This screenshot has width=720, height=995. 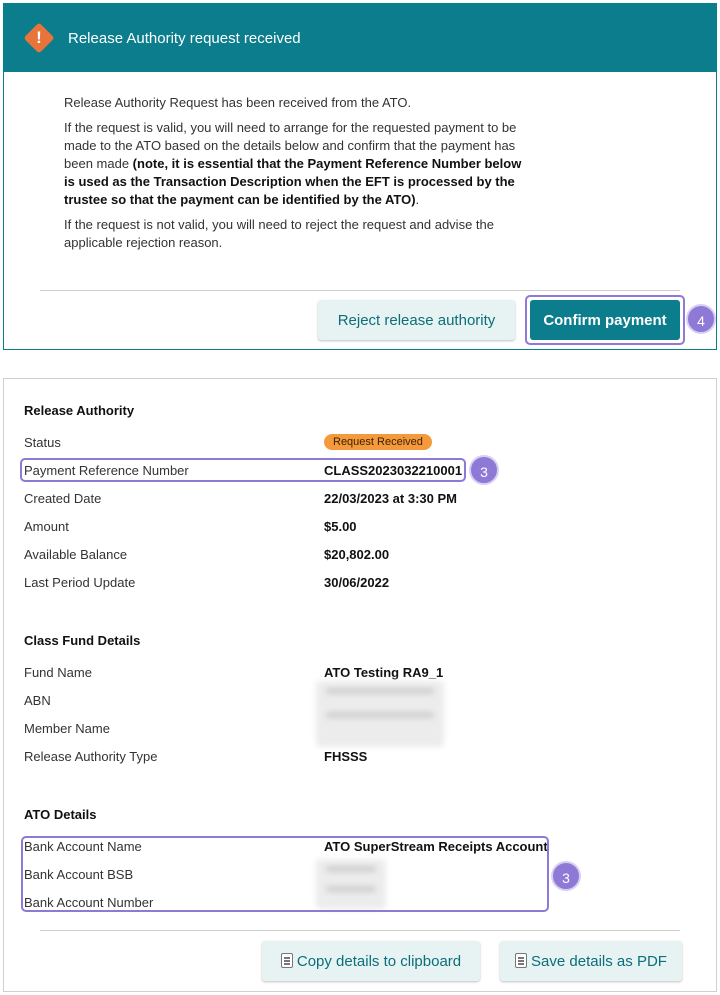 I want to click on release-authority-type-value: FHSSS, so click(x=346, y=756).